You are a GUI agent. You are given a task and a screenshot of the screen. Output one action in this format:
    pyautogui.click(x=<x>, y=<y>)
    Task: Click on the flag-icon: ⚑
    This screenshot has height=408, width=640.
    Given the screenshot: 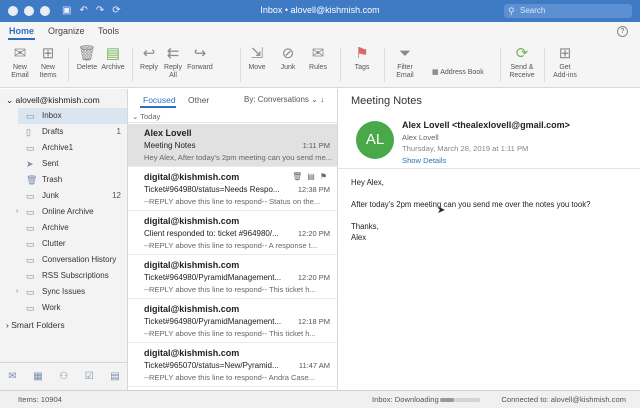 What is the action you would take?
    pyautogui.click(x=326, y=176)
    